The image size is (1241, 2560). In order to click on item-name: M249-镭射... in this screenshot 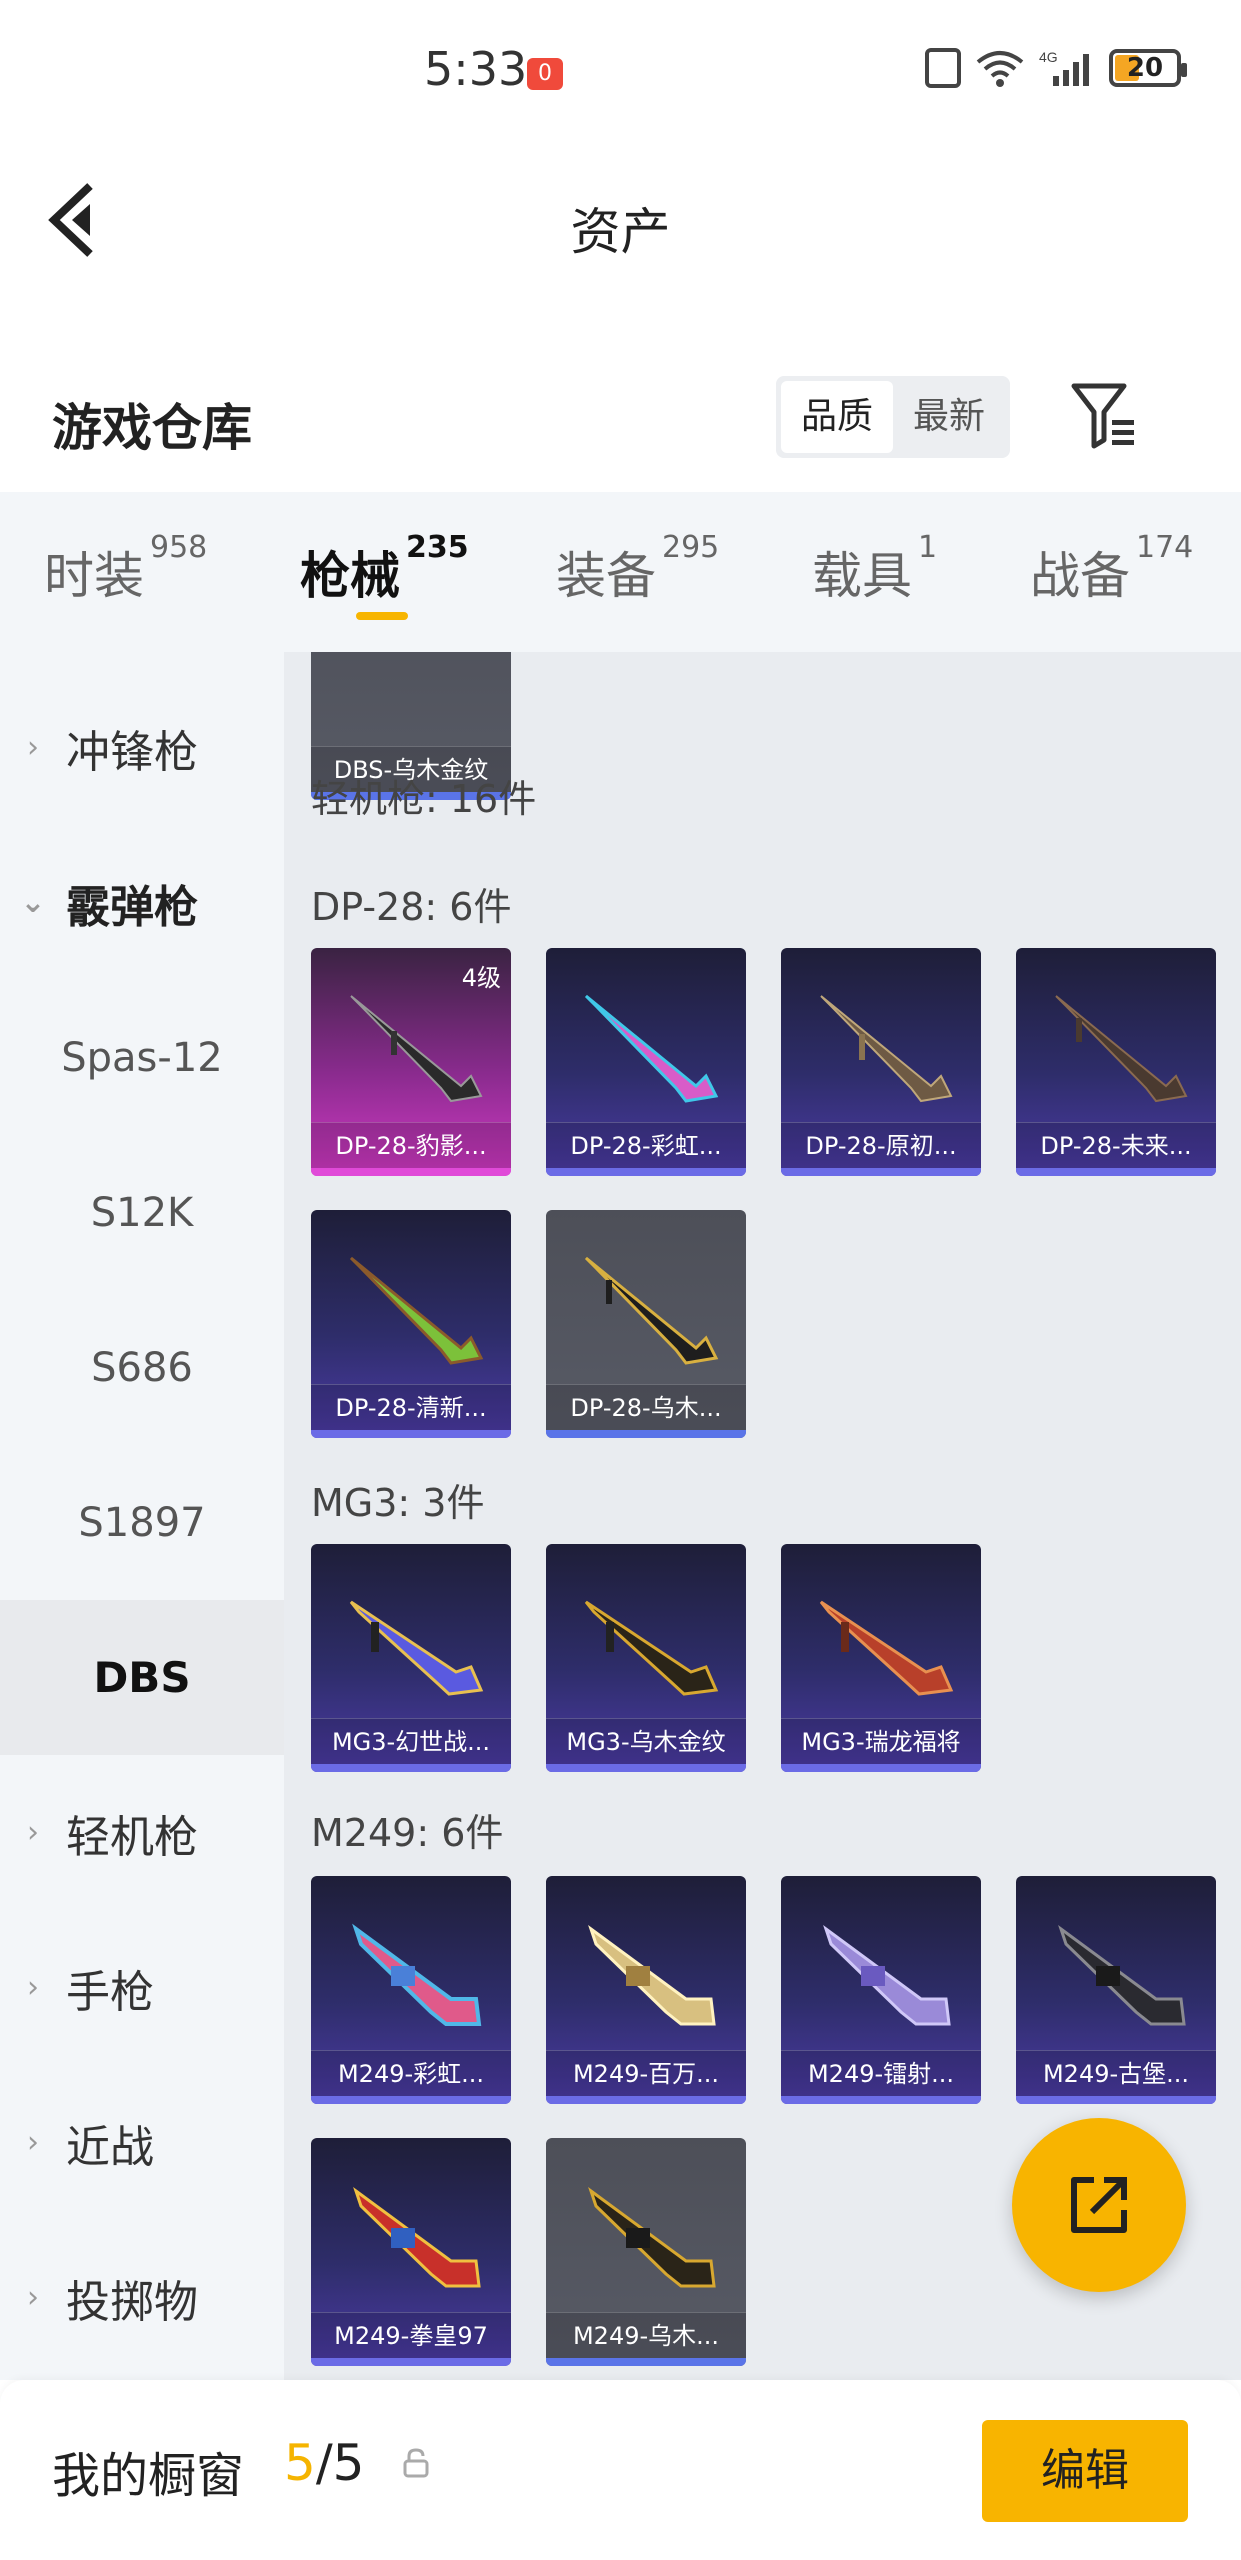, I will do `click(881, 2073)`.